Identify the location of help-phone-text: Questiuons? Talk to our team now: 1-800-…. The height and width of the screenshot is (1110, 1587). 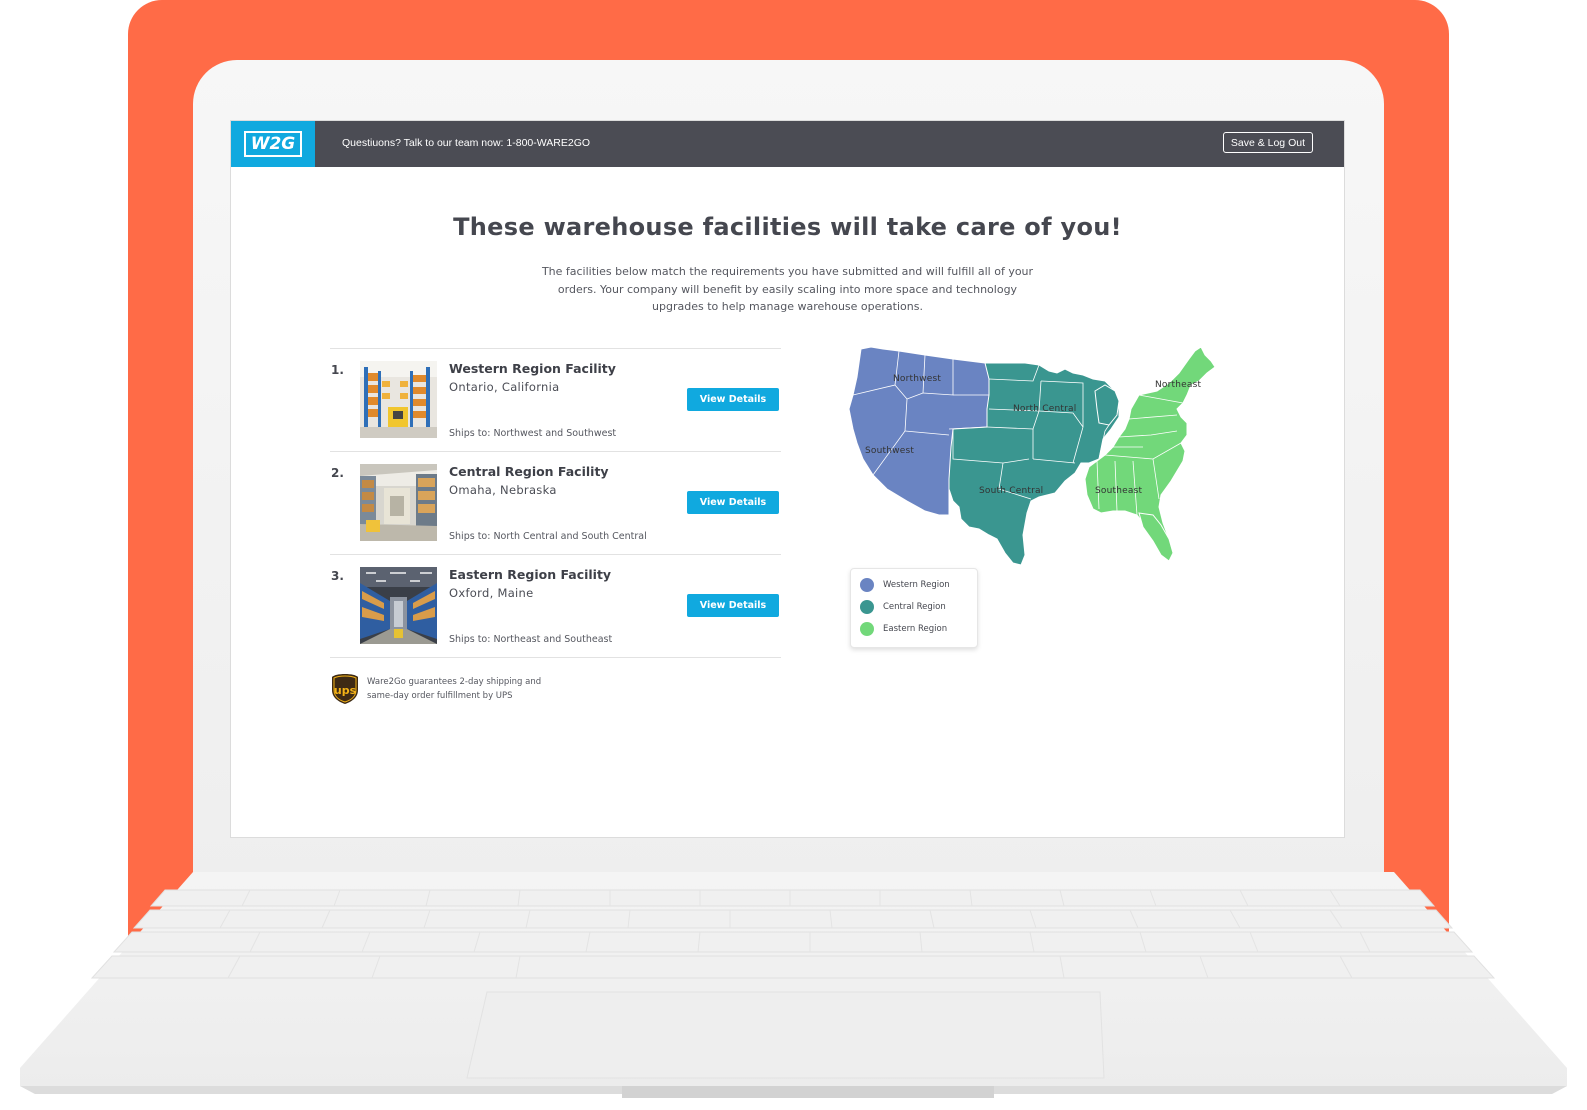
(466, 143).